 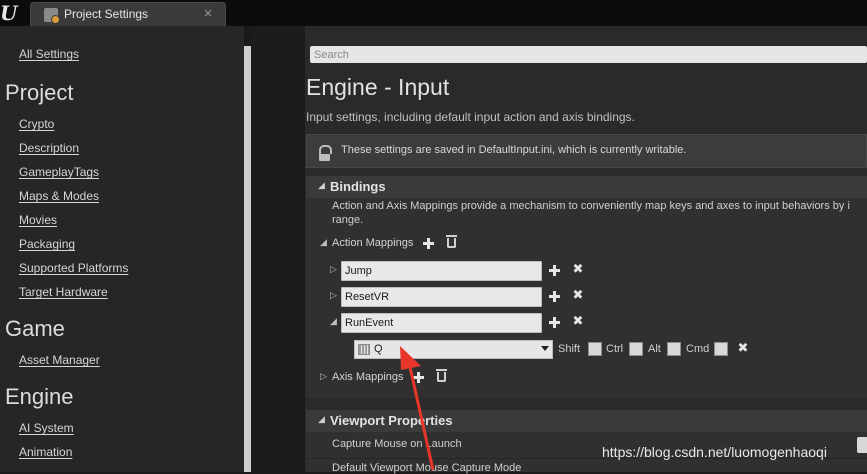 I want to click on unlock-icon, so click(x=325, y=153).